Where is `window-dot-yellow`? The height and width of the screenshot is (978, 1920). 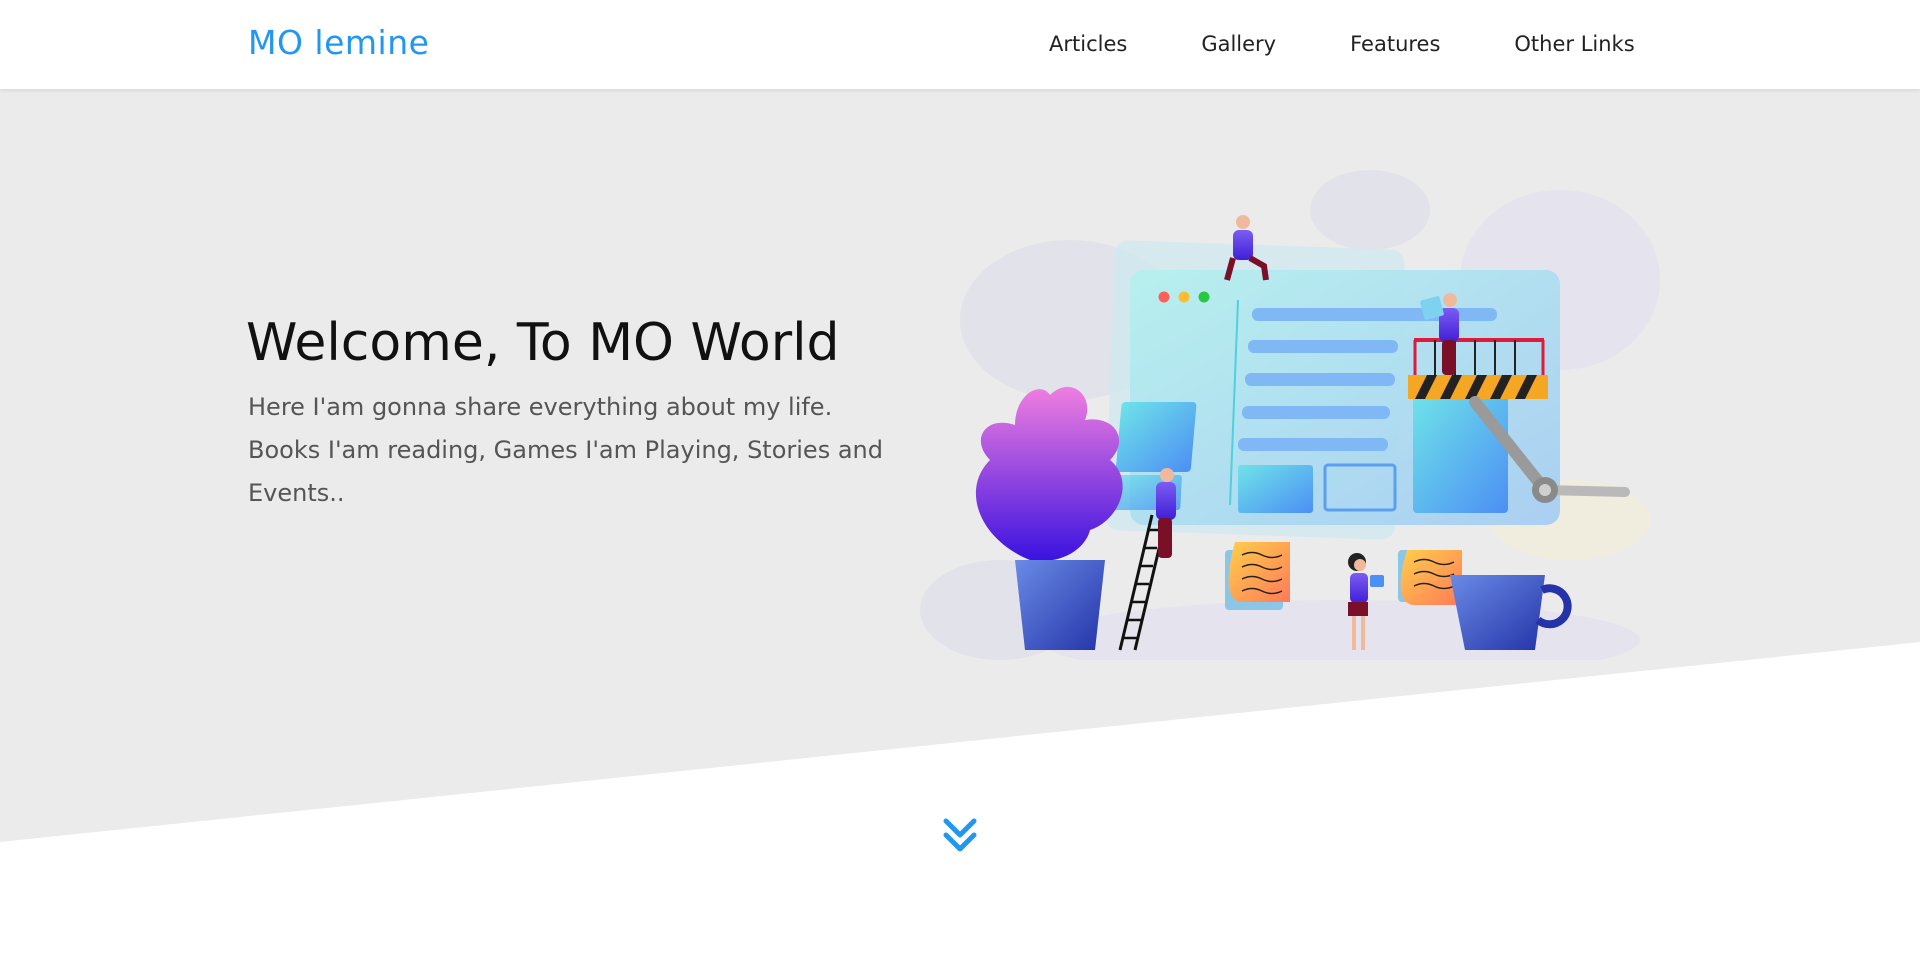 window-dot-yellow is located at coordinates (1184, 297).